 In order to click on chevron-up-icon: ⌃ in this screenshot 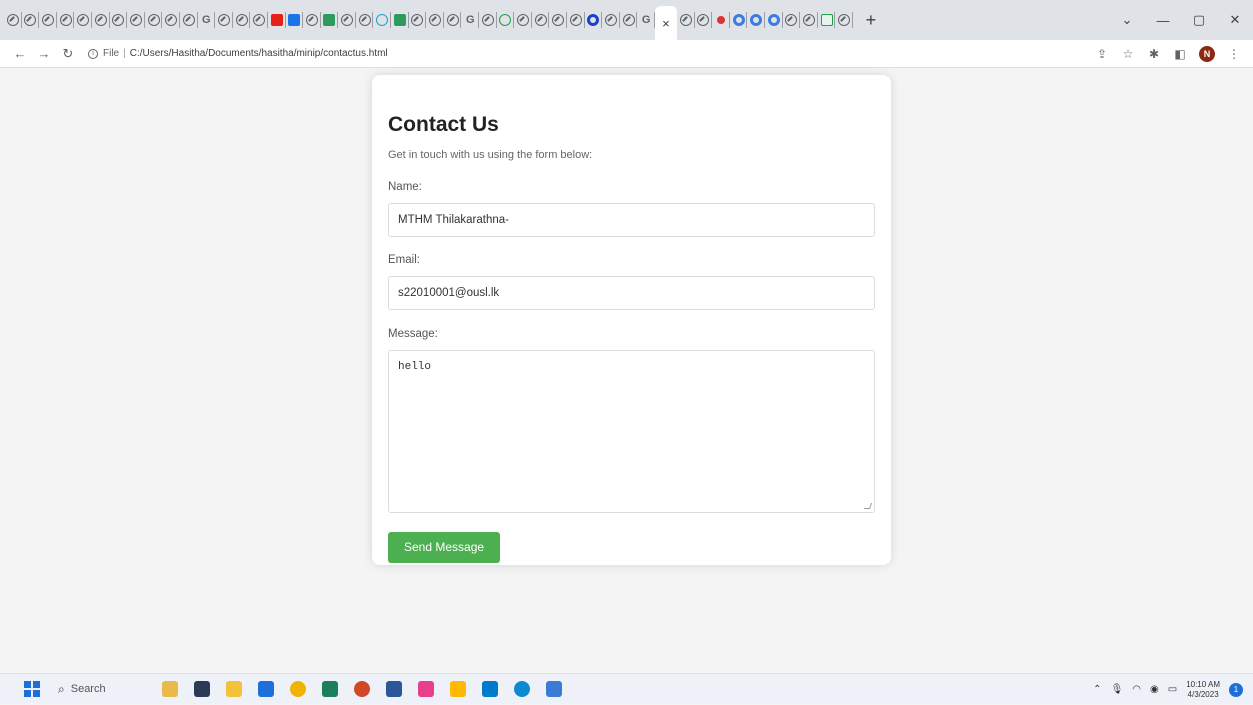, I will do `click(1097, 689)`.